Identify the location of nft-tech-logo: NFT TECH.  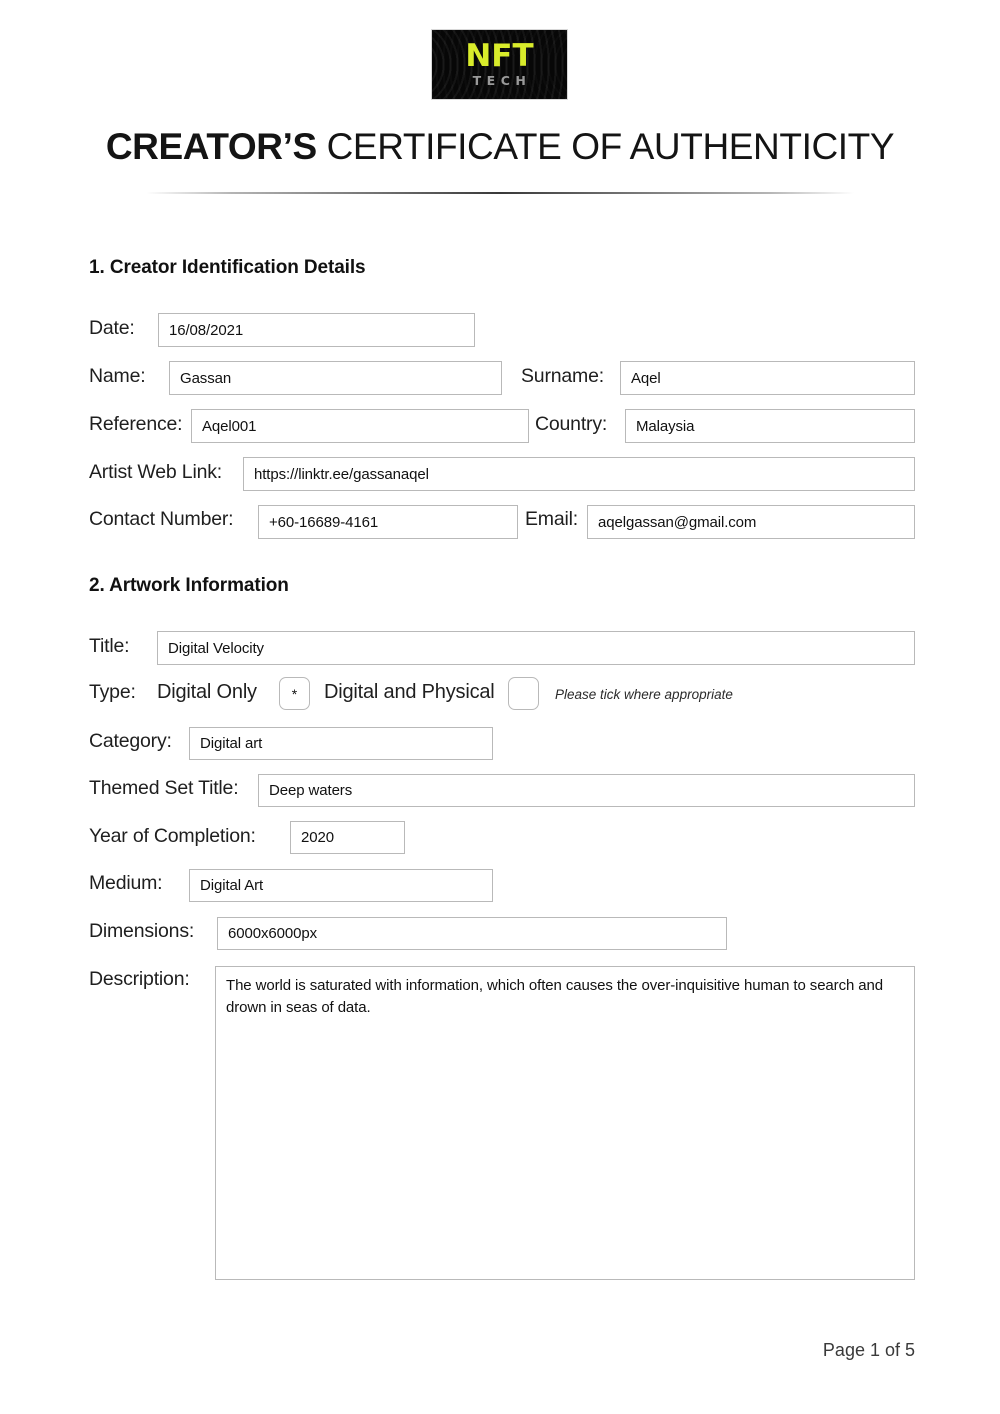
(499, 64).